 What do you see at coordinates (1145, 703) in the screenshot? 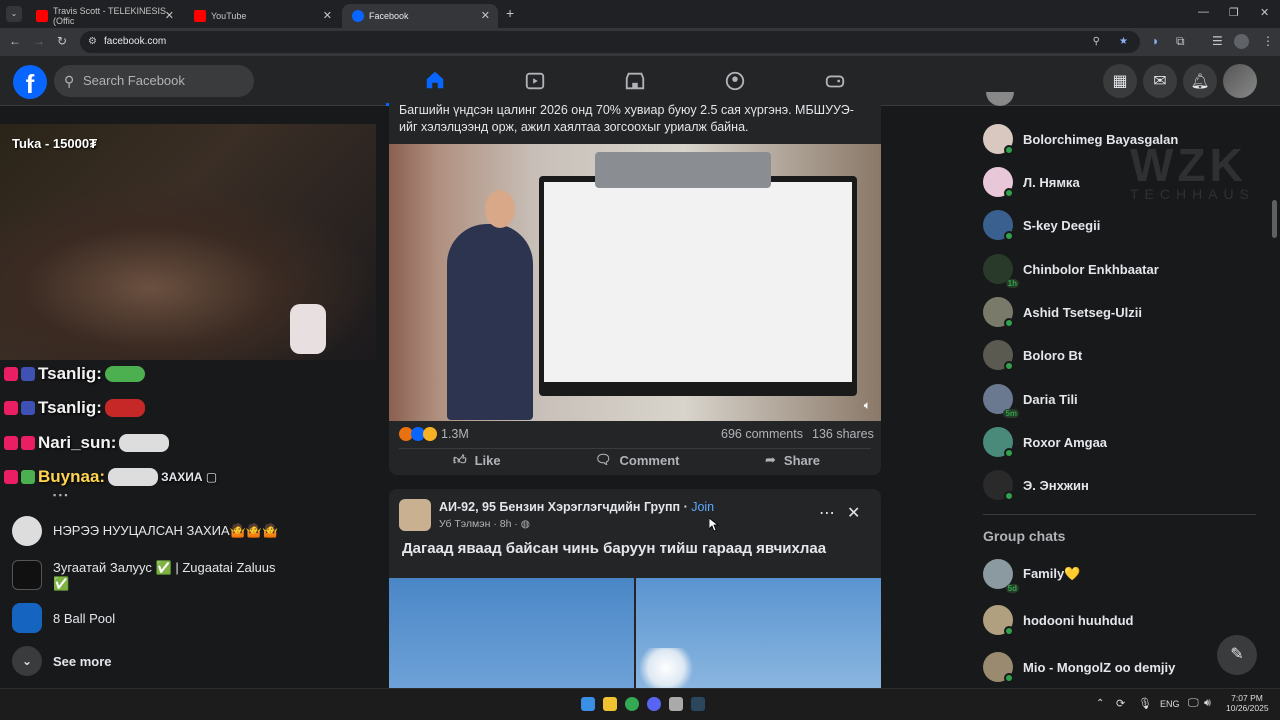
I see `microphone-icon: 🎙︎` at bounding box center [1145, 703].